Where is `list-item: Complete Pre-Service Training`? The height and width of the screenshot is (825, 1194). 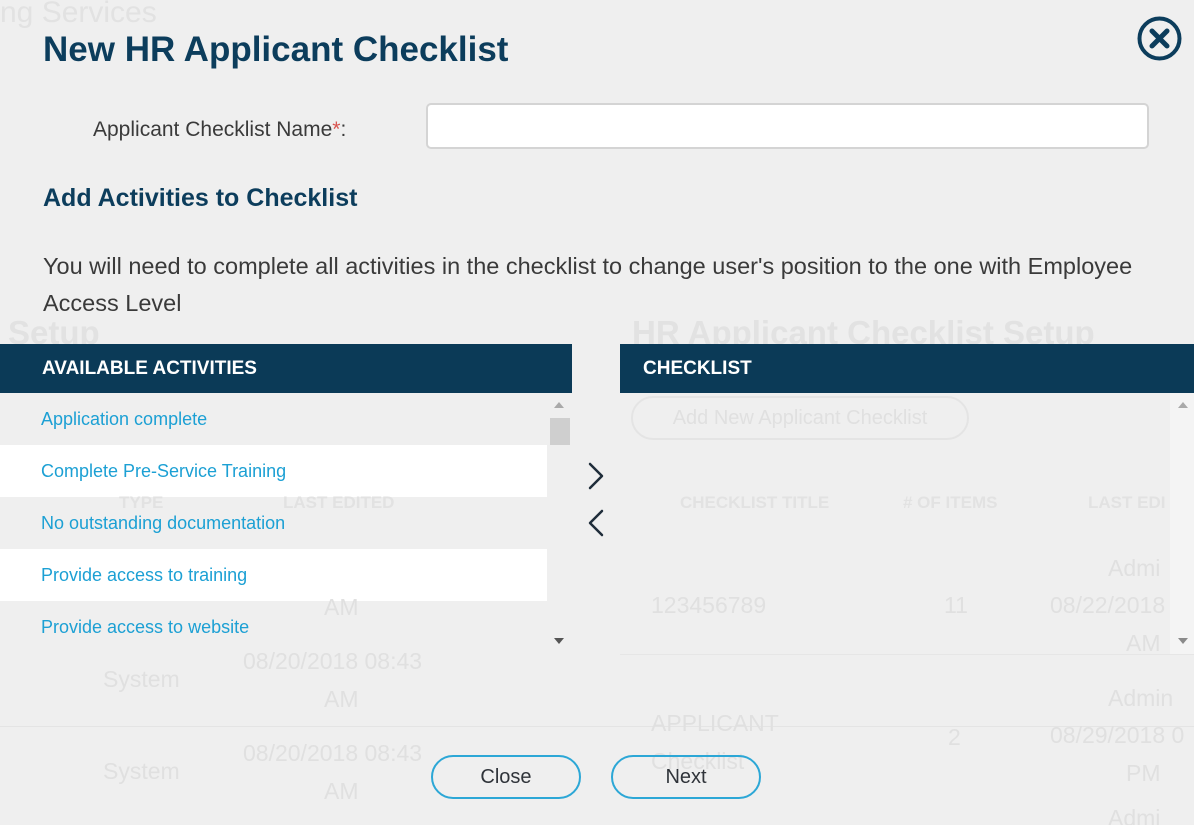
list-item: Complete Pre-Service Training is located at coordinates (273, 471).